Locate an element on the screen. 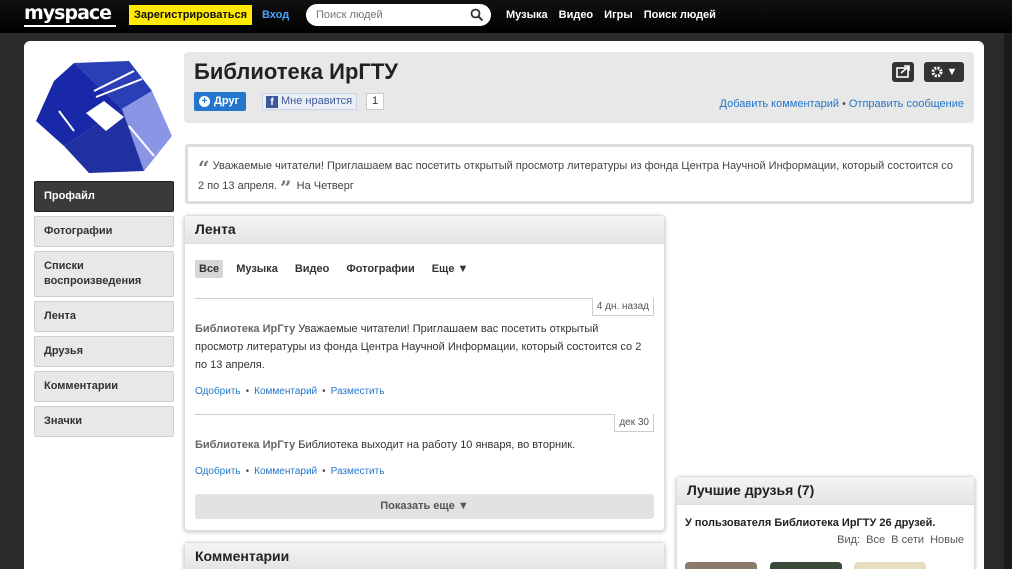 Image resolution: width=1012 pixels, height=569 pixels. feed-filters: Все Музыка Видео Фотографии Еще ▼ is located at coordinates (333, 269).